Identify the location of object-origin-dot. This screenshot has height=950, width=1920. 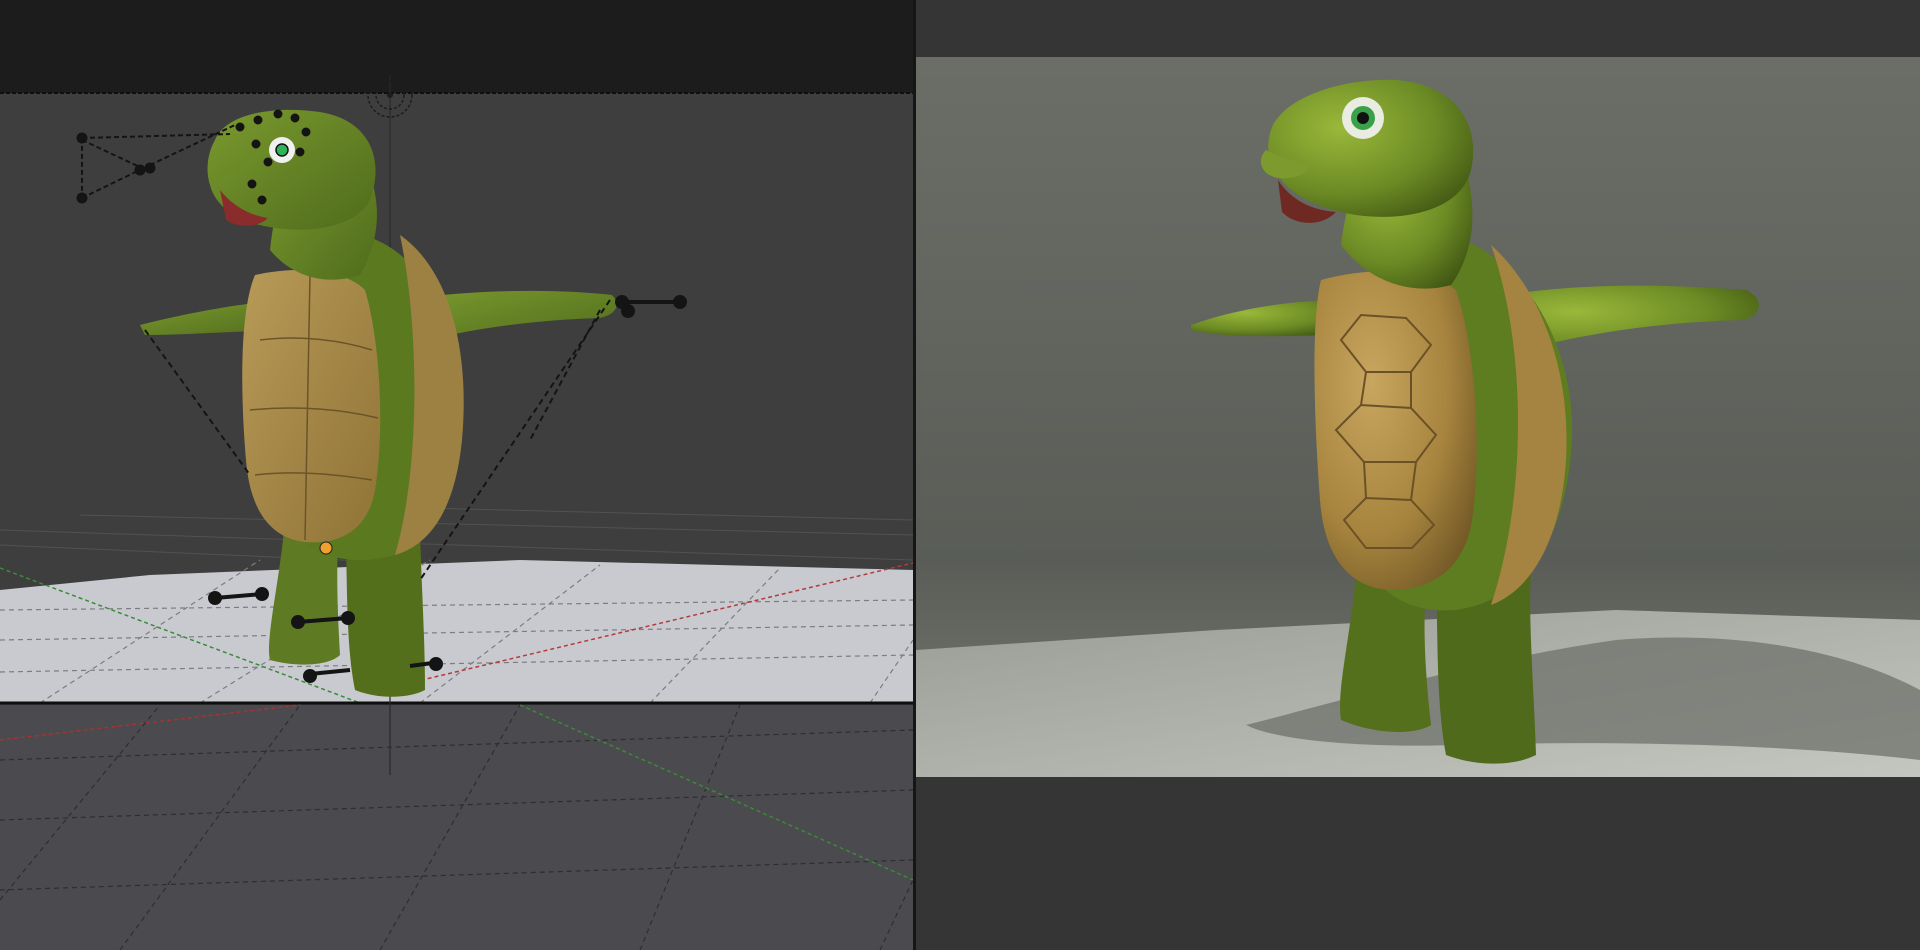
(326, 548).